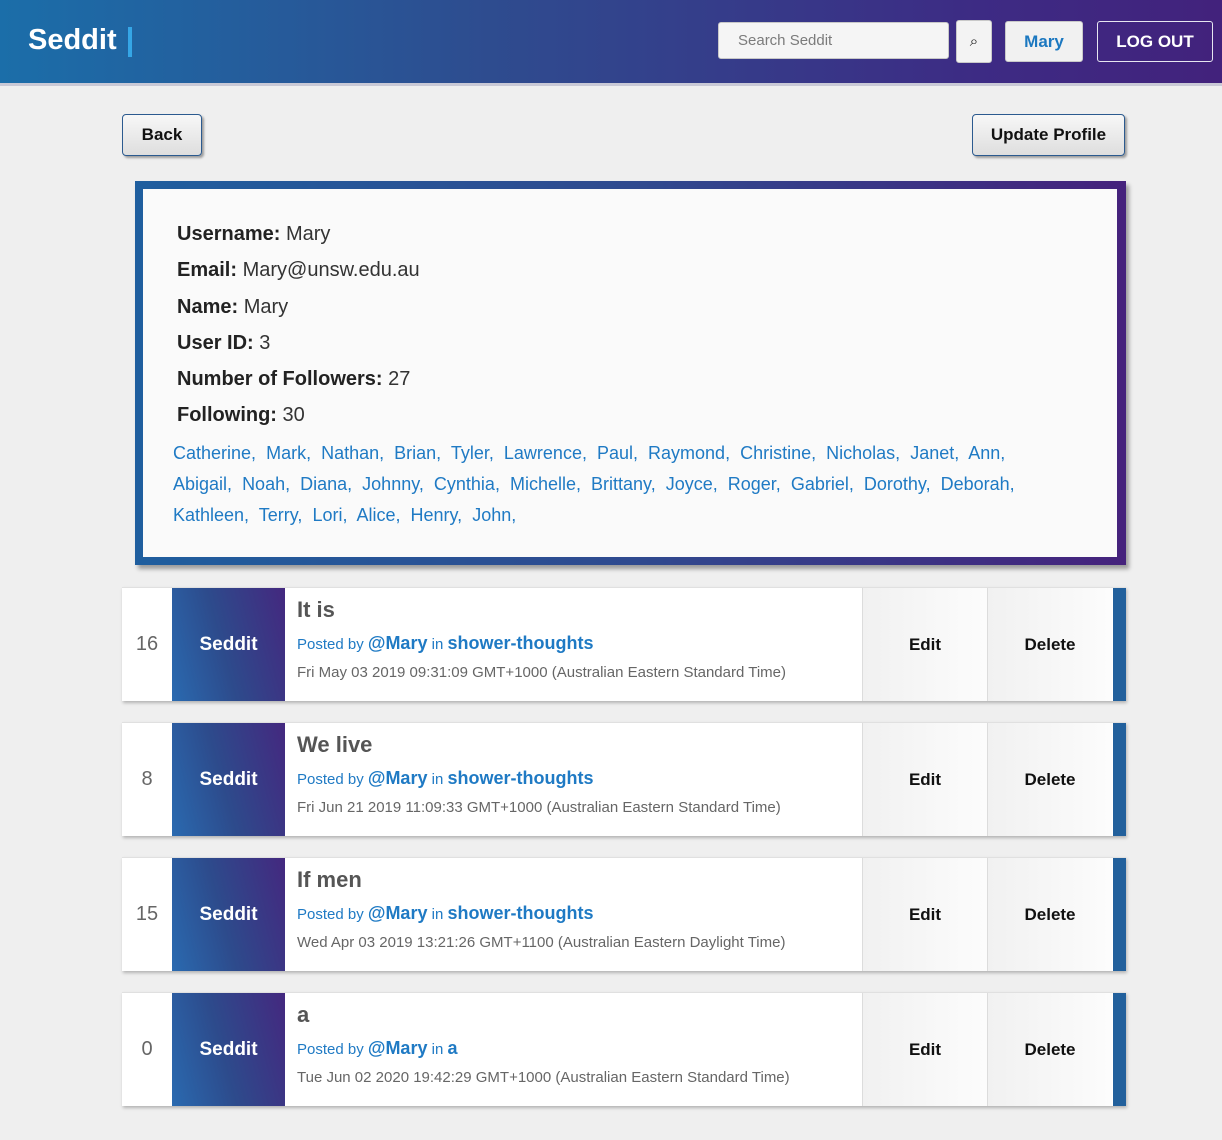 The width and height of the screenshot is (1222, 1140). Describe the element at coordinates (130, 42) in the screenshot. I see `logo-cursor-bar` at that location.